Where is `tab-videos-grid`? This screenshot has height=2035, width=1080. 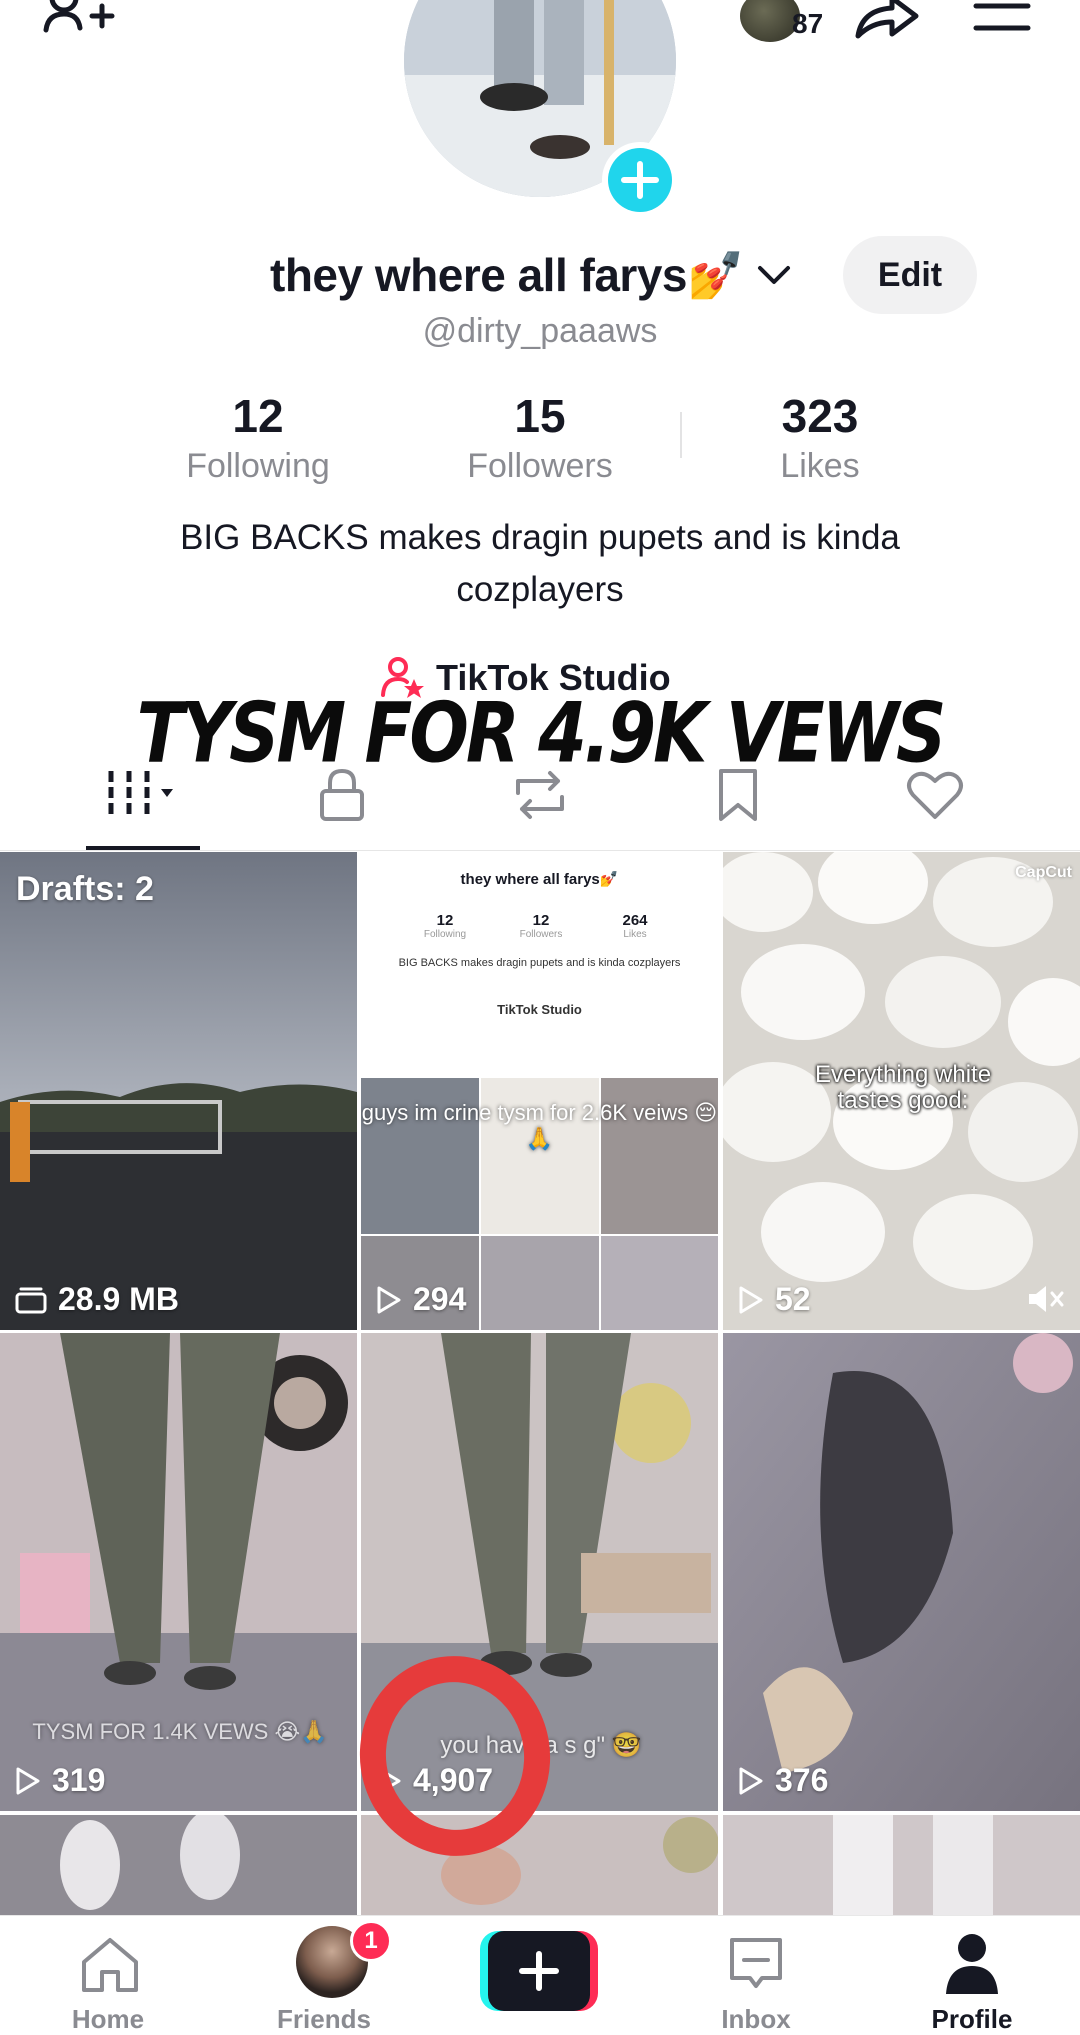
tab-videos-grid is located at coordinates (143, 795).